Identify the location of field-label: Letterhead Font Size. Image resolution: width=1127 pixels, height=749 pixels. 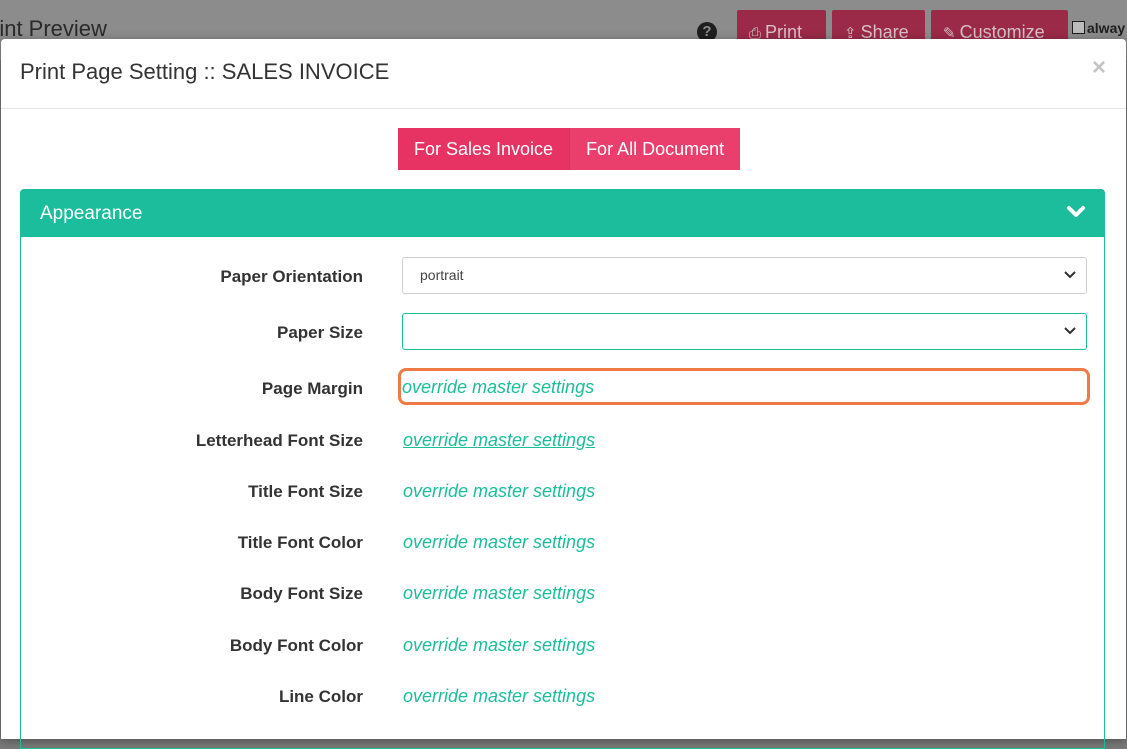
(279, 440).